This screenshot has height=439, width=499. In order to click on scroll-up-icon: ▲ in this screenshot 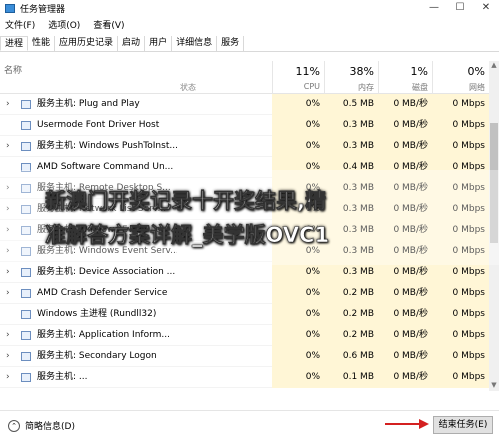, I will do `click(494, 66)`.